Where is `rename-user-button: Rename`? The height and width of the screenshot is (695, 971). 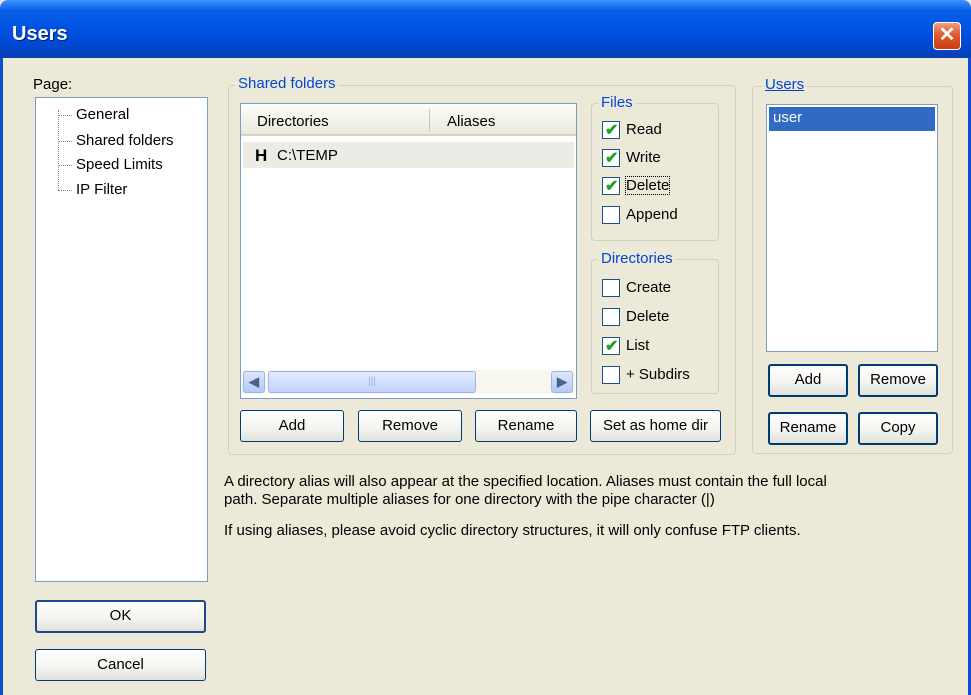 rename-user-button: Rename is located at coordinates (808, 428).